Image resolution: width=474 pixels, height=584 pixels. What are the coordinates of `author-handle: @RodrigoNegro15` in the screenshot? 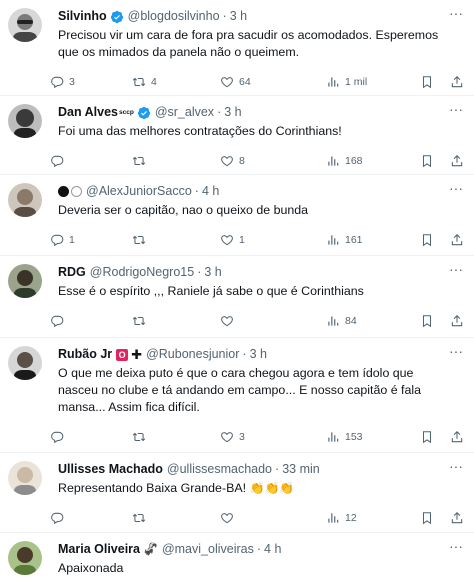 It's located at (142, 272).